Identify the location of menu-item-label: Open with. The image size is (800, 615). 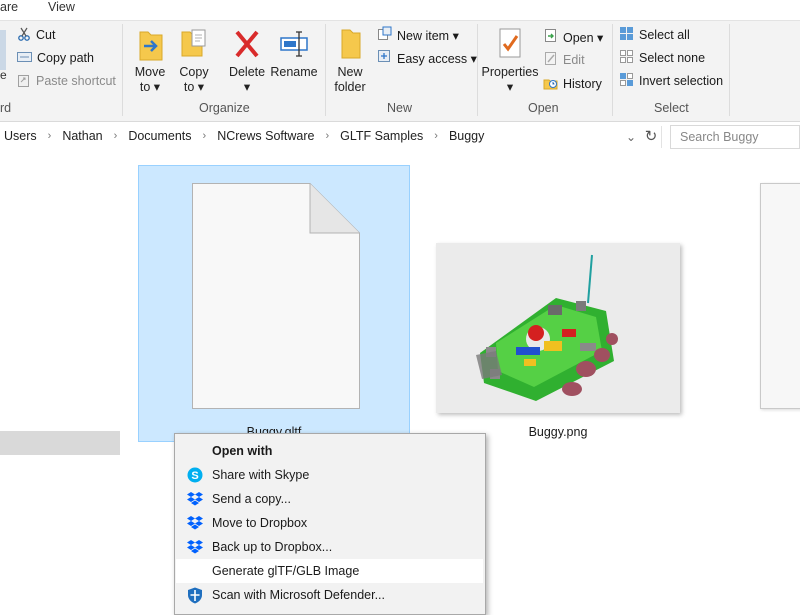
(242, 451).